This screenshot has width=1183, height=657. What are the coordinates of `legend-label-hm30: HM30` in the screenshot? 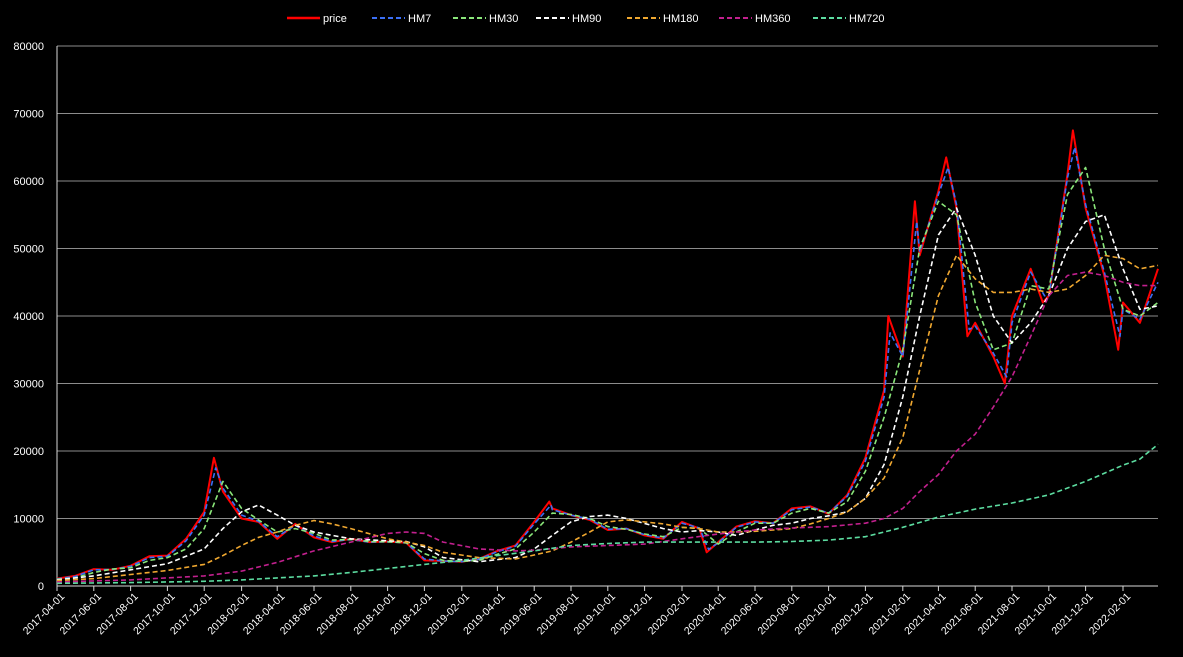 It's located at (503, 19).